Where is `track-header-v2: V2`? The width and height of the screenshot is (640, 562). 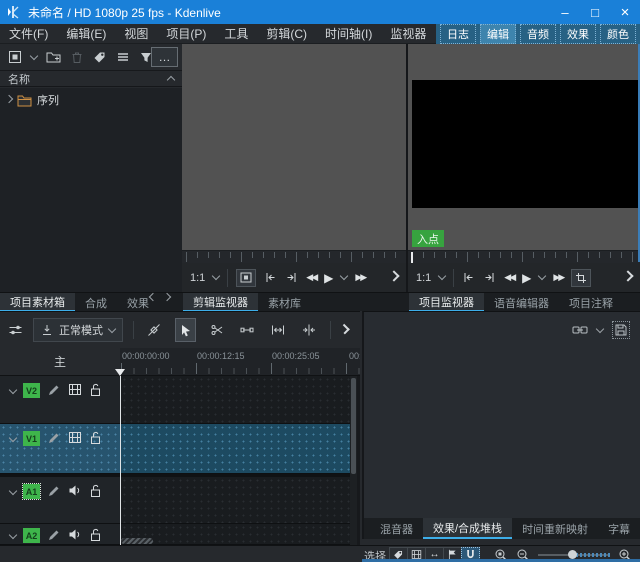
track-header-v2: V2 is located at coordinates (60, 400).